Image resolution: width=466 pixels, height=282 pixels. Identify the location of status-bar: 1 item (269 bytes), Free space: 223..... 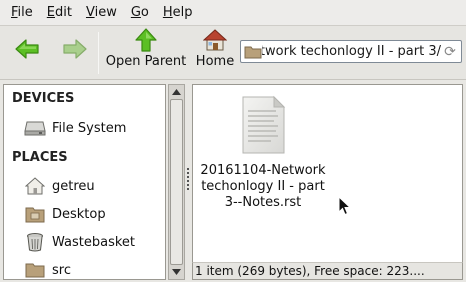
(327, 271).